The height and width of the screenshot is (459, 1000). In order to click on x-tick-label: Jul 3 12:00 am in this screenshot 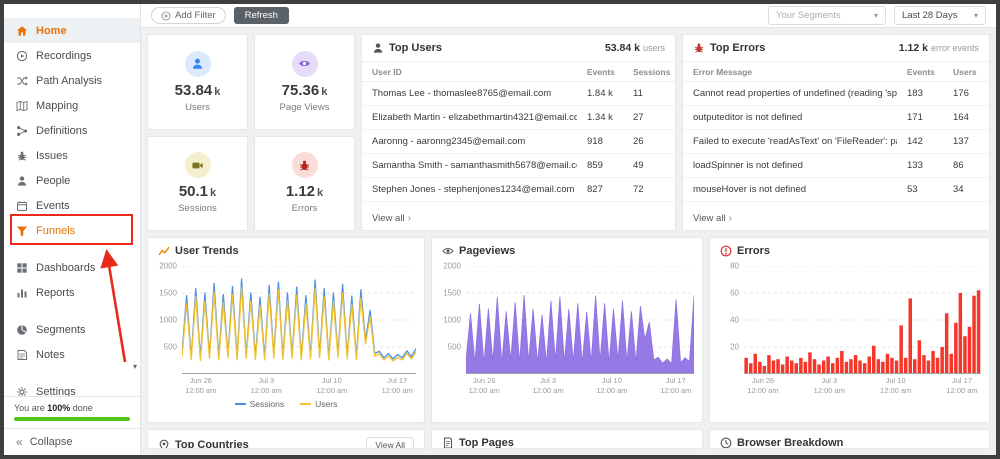, I will do `click(266, 386)`.